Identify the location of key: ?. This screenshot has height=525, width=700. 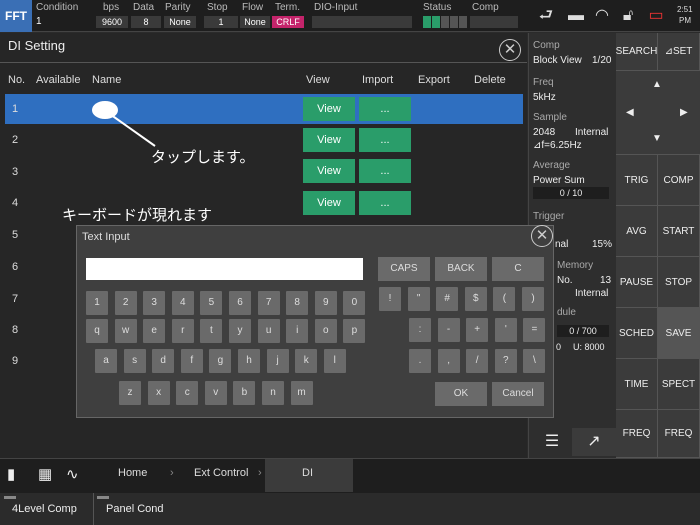
(505, 361).